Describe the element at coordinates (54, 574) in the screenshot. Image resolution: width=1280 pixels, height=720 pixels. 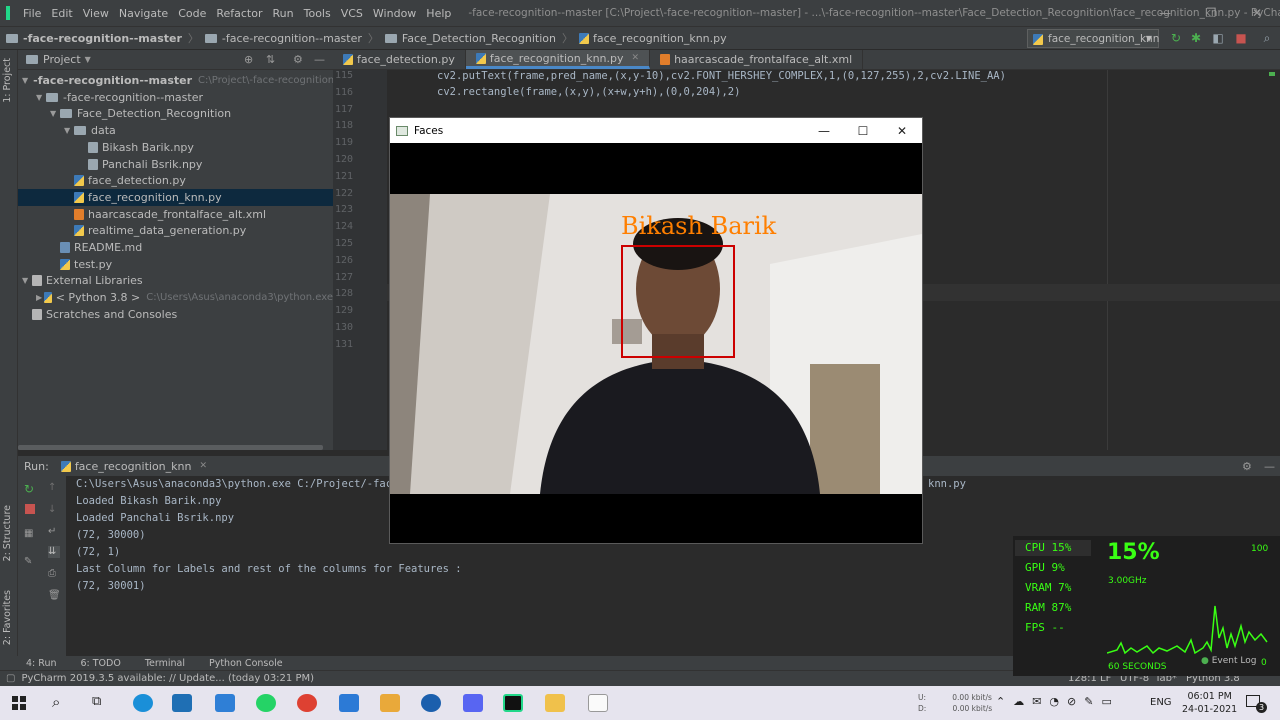
I see `print-icon: ⎙` at that location.